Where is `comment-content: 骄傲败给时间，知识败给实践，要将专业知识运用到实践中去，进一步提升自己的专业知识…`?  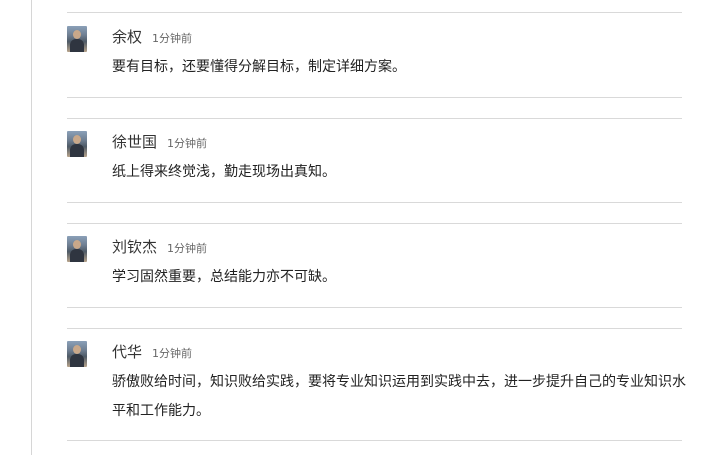 comment-content: 骄傲败给时间，知识败给实践，要将专业知识运用到实践中去，进一步提升自己的专业知识… is located at coordinates (399, 396).